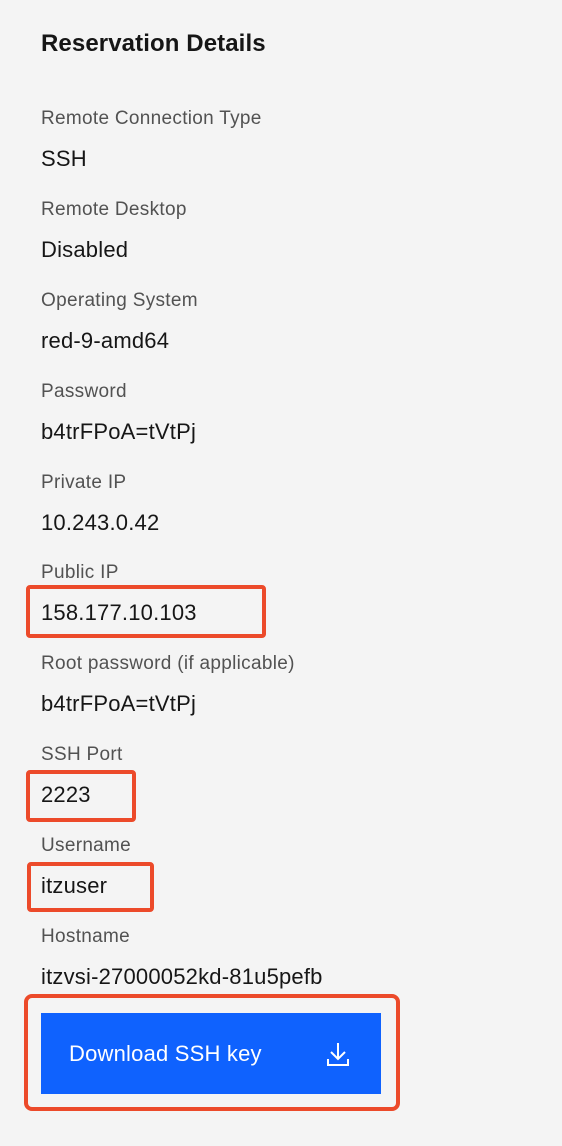 The height and width of the screenshot is (1146, 562). What do you see at coordinates (66, 794) in the screenshot?
I see `ssh-port-value: 2223` at bounding box center [66, 794].